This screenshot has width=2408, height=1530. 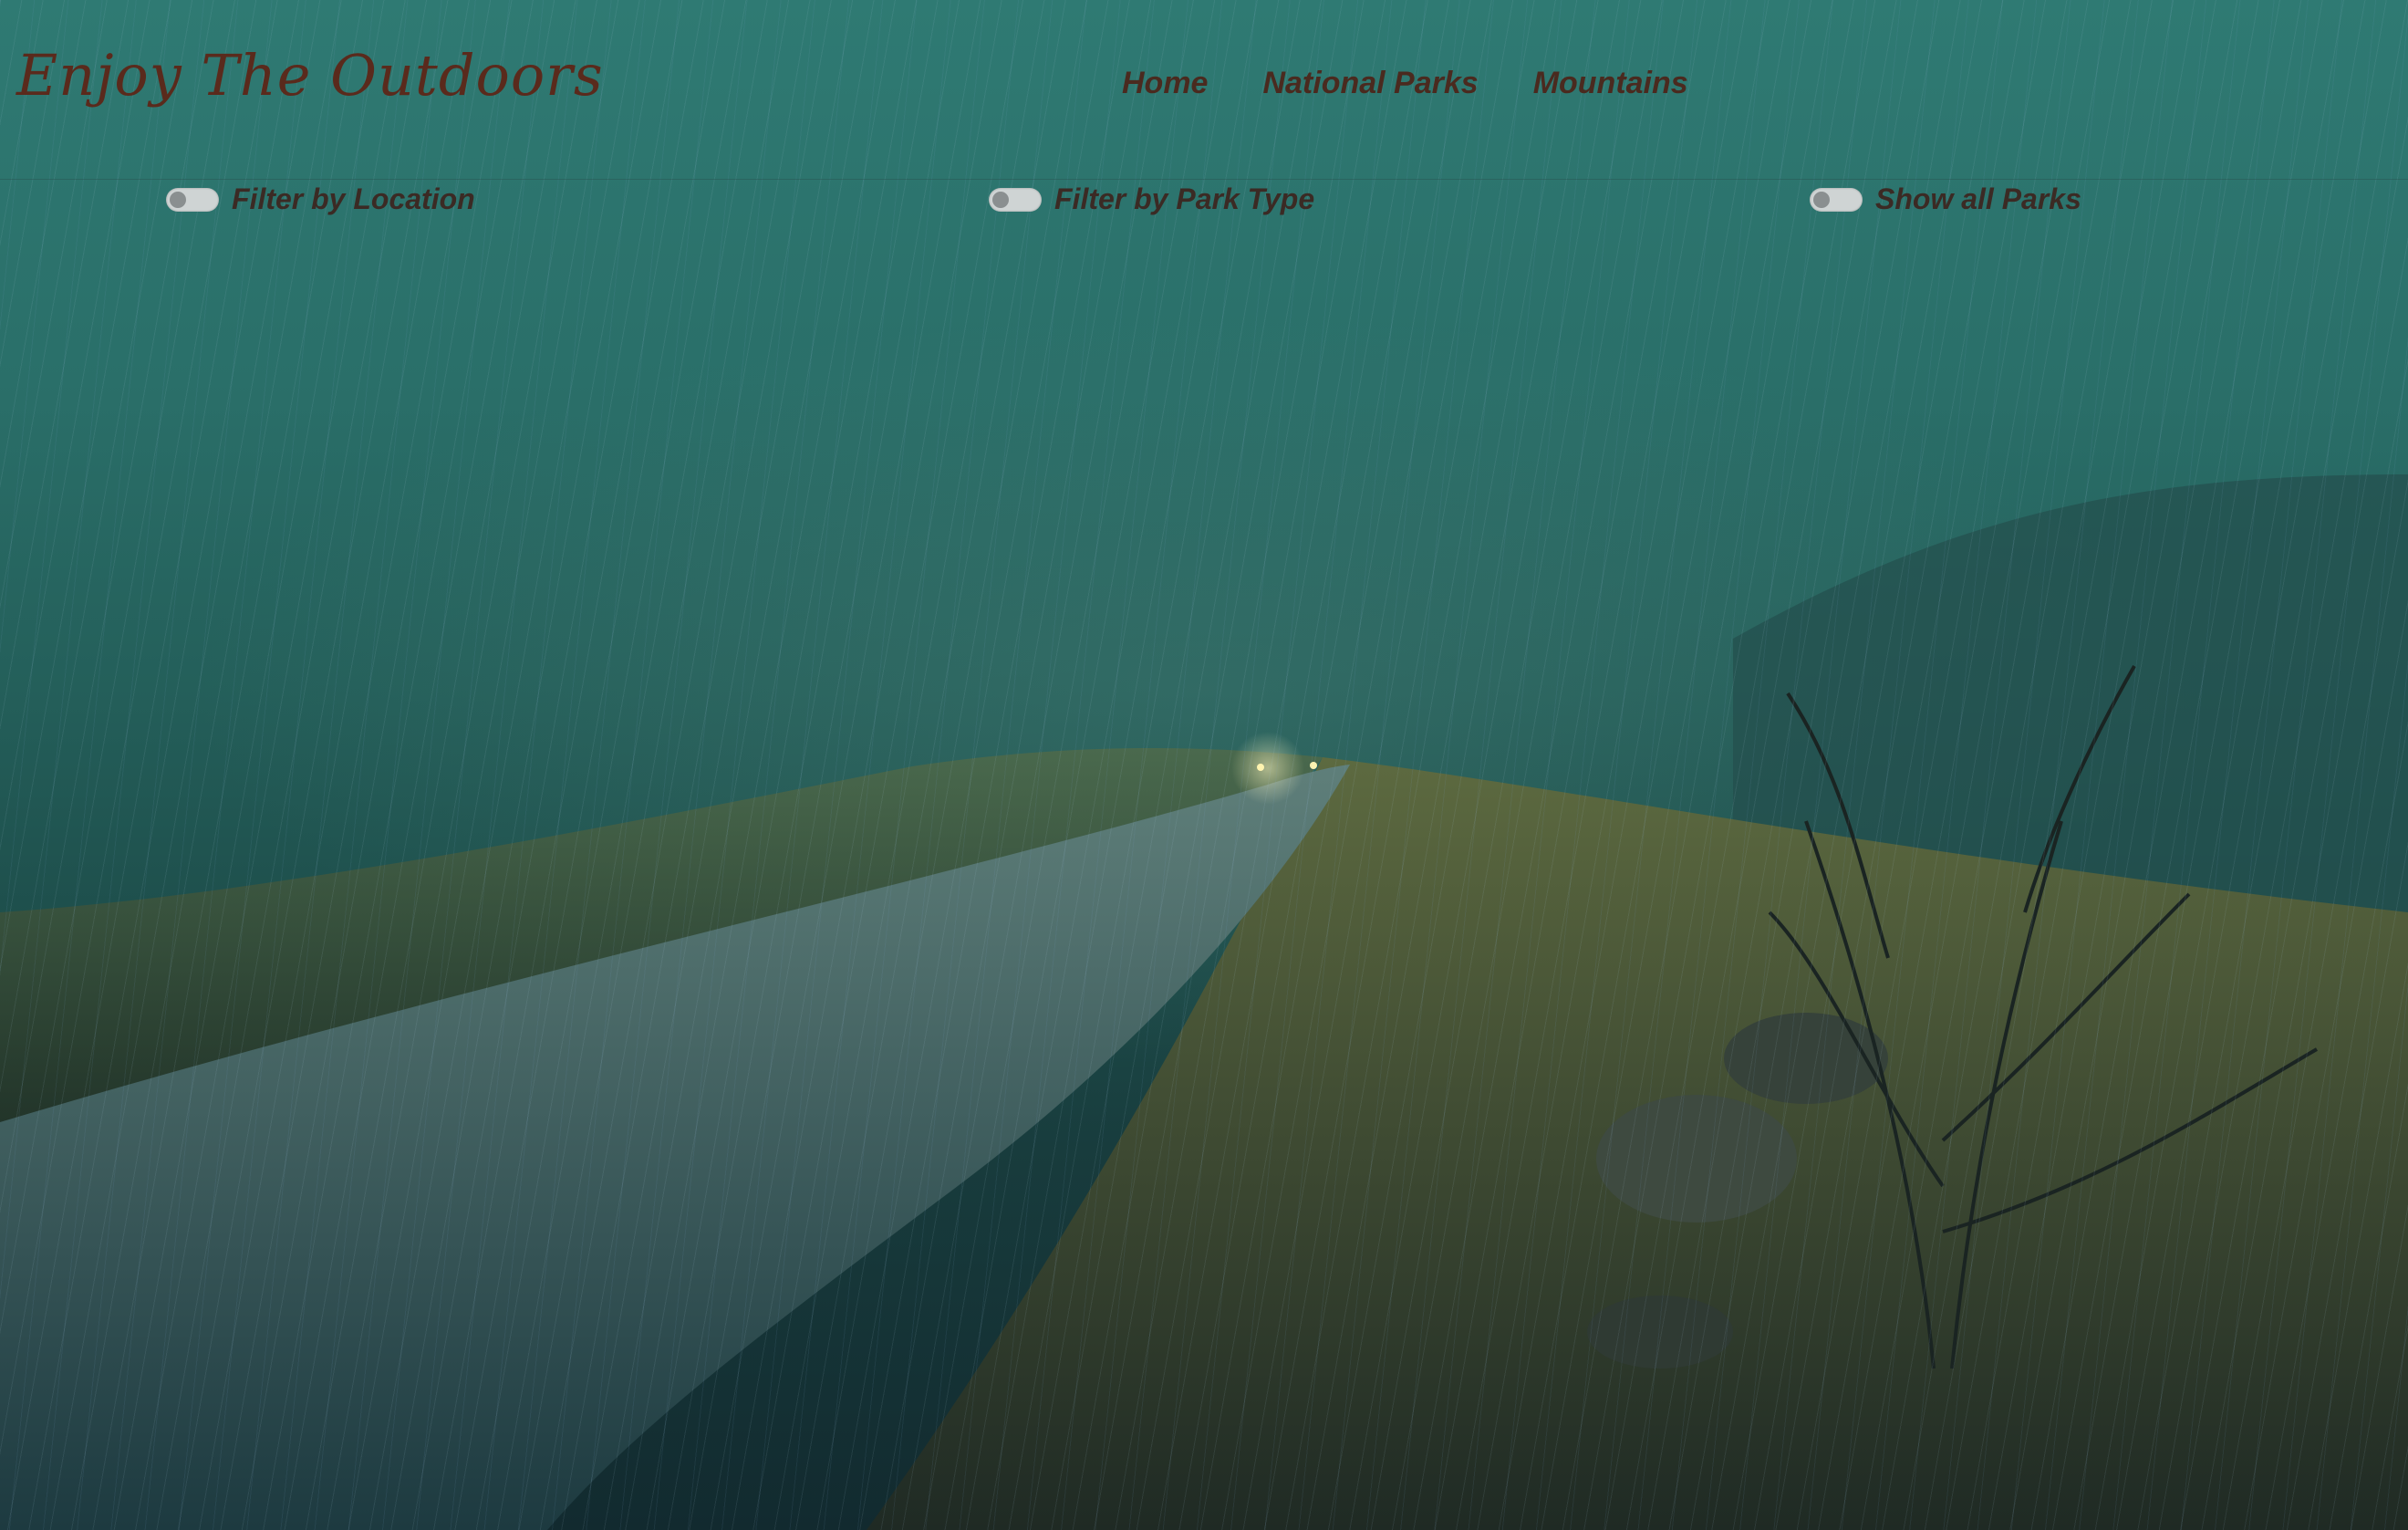 I want to click on filter-location-label: Filter by Location, so click(x=354, y=199).